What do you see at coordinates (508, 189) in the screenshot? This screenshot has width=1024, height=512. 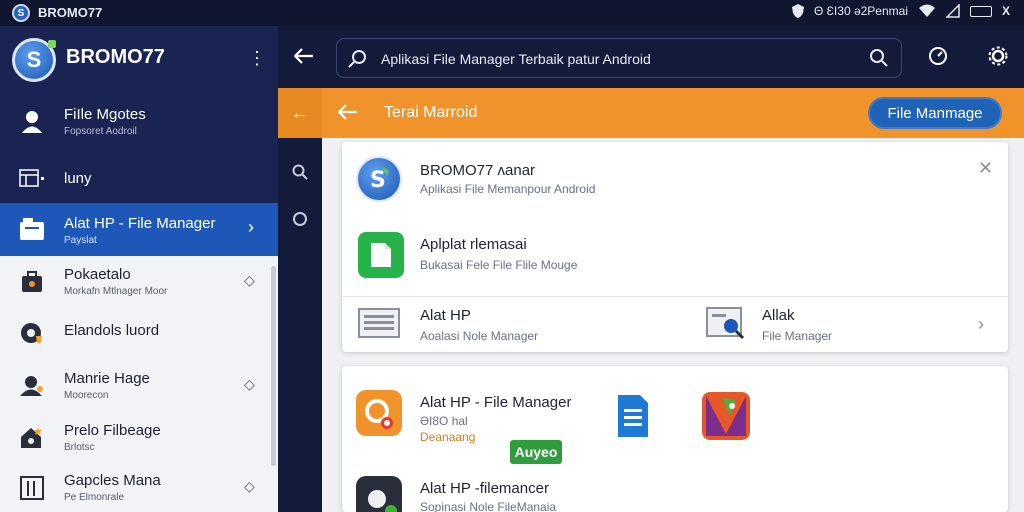 I see `item-subtitle: Aplikasi File Memanpour Android` at bounding box center [508, 189].